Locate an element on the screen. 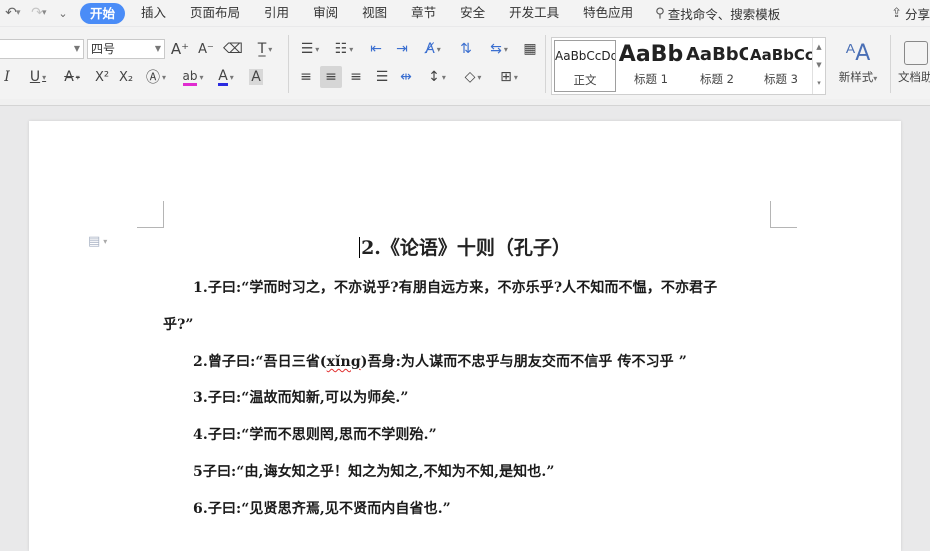 Image resolution: width=930 pixels, height=551 pixels. redo-dropdown-icon: ▾ is located at coordinates (47, 13).